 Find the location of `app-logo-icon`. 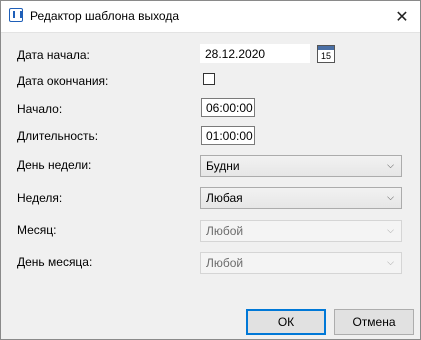

app-logo-icon is located at coordinates (16, 15).